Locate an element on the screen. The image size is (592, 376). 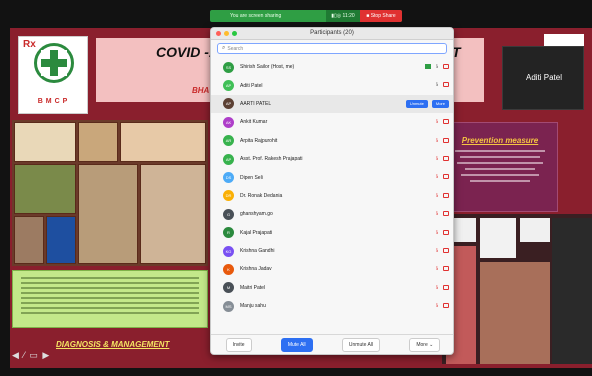
more-options-button: More is located at coordinates (440, 103).